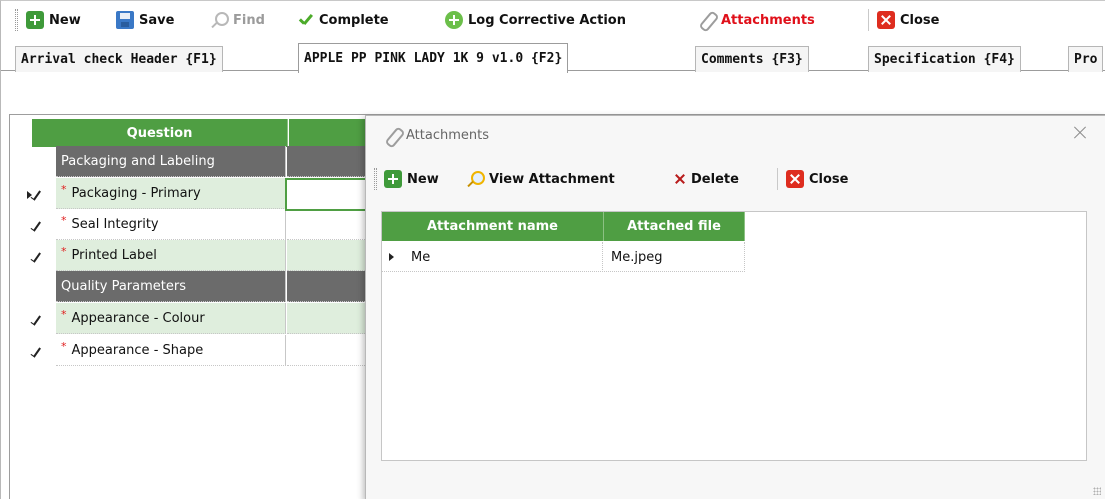 This screenshot has width=1105, height=499. What do you see at coordinates (735, 135) in the screenshot?
I see `dialog-title-bar: Attachments` at bounding box center [735, 135].